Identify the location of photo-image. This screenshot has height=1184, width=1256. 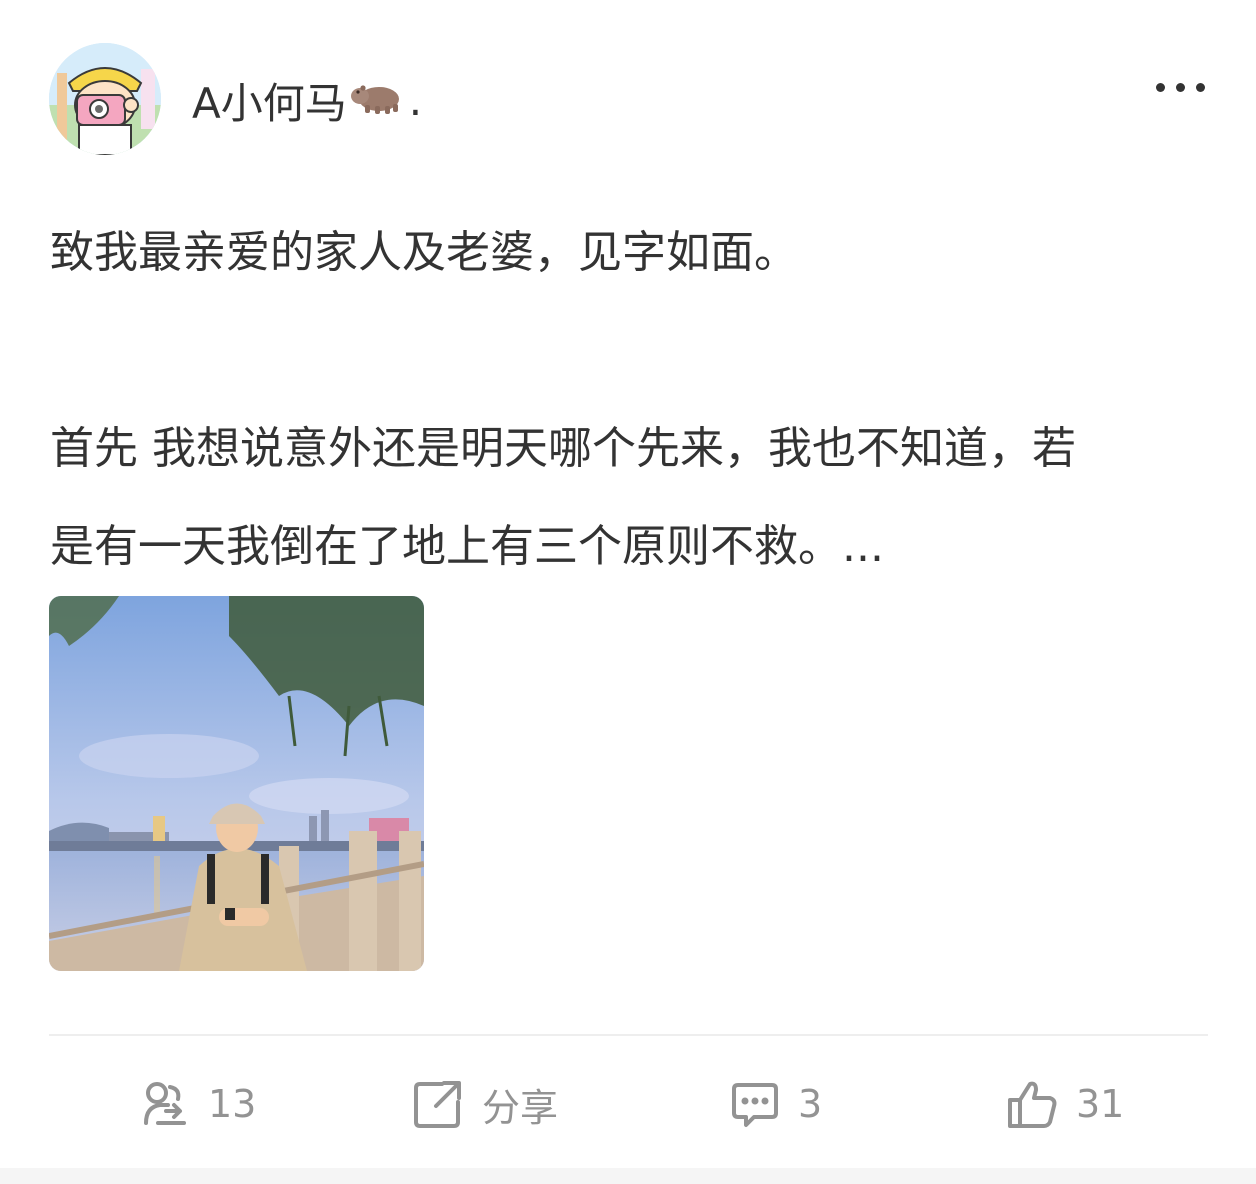
(236, 783).